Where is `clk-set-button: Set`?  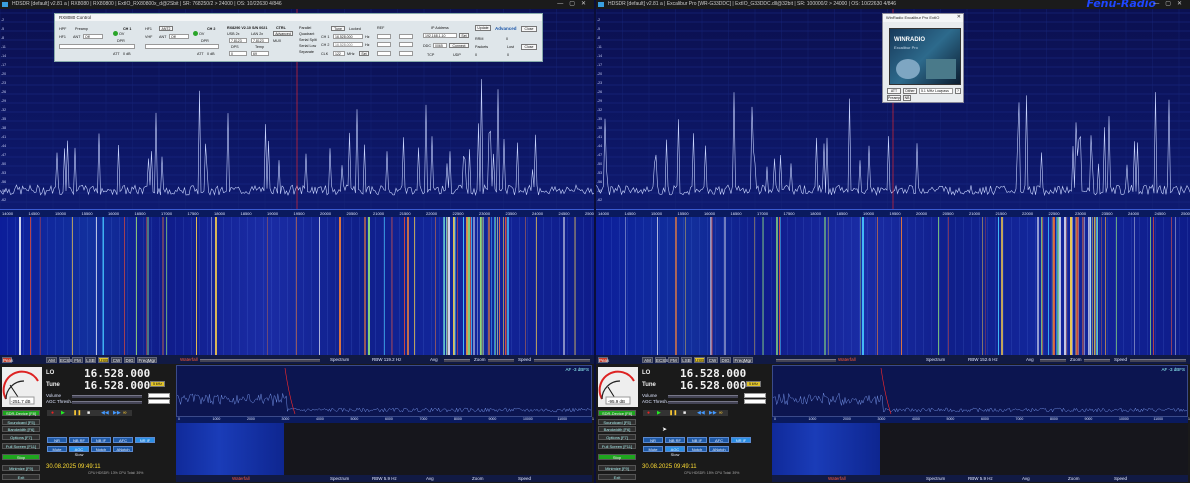
clk-set-button: Set is located at coordinates (364, 53).